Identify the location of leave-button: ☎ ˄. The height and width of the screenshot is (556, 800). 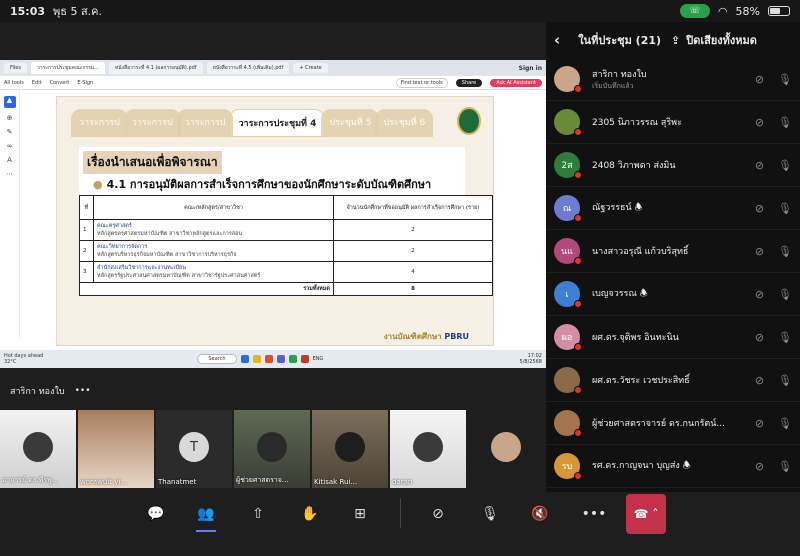
(646, 514).